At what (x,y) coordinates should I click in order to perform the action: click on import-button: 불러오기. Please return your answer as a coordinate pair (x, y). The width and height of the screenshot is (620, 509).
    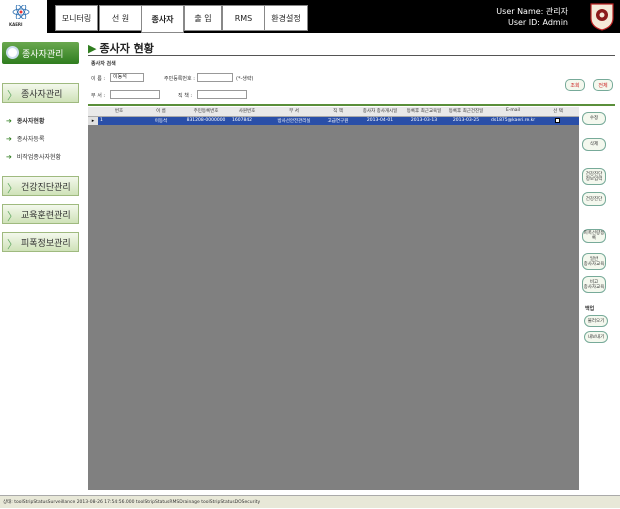
    Looking at the image, I should click on (596, 321).